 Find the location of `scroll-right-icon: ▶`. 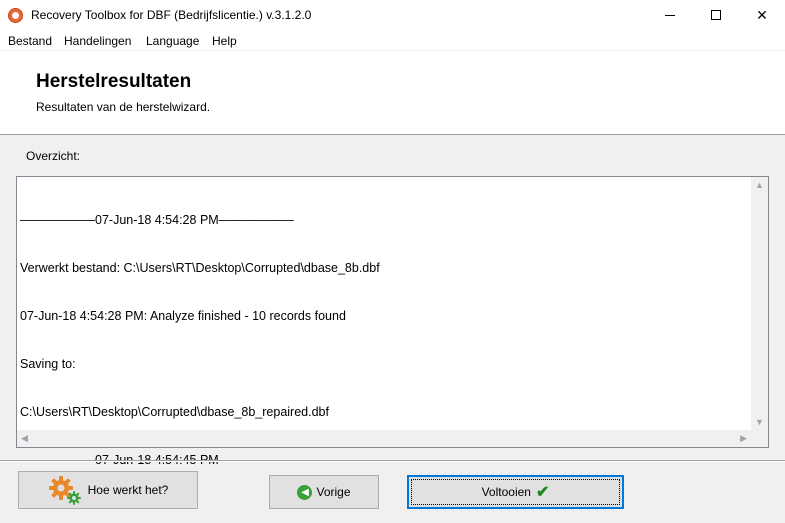

scroll-right-icon: ▶ is located at coordinates (743, 438).